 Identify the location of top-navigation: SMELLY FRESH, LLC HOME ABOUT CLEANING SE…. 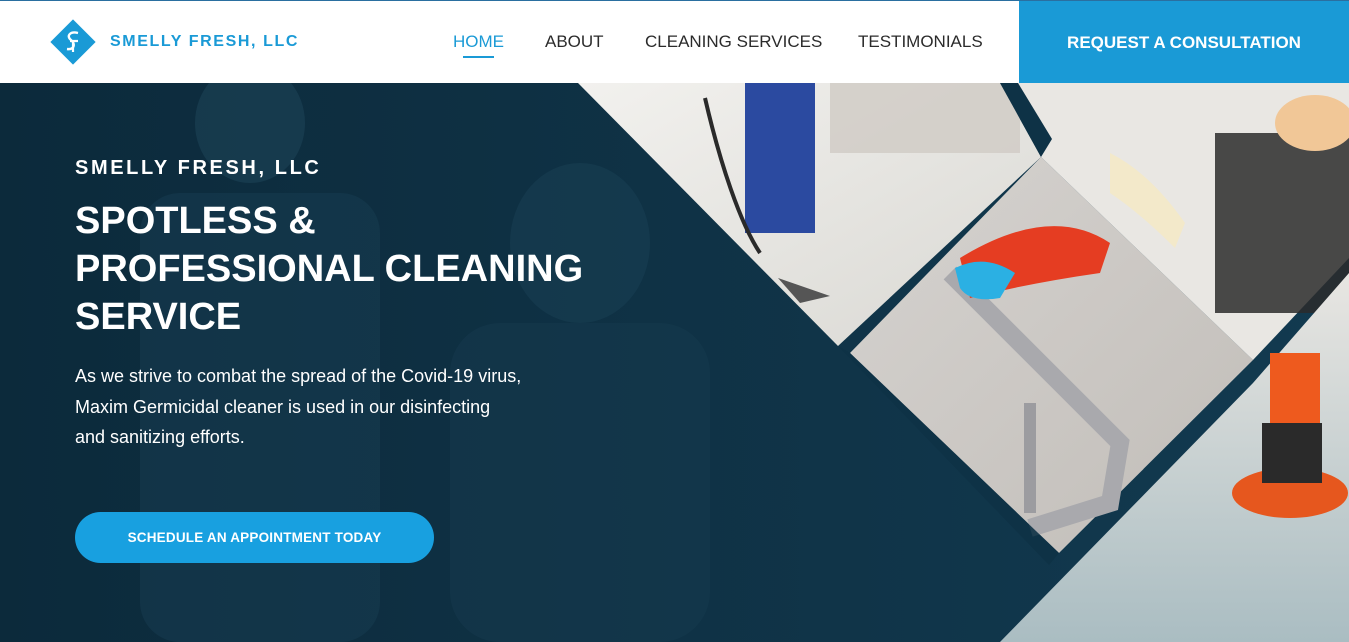
(674, 42).